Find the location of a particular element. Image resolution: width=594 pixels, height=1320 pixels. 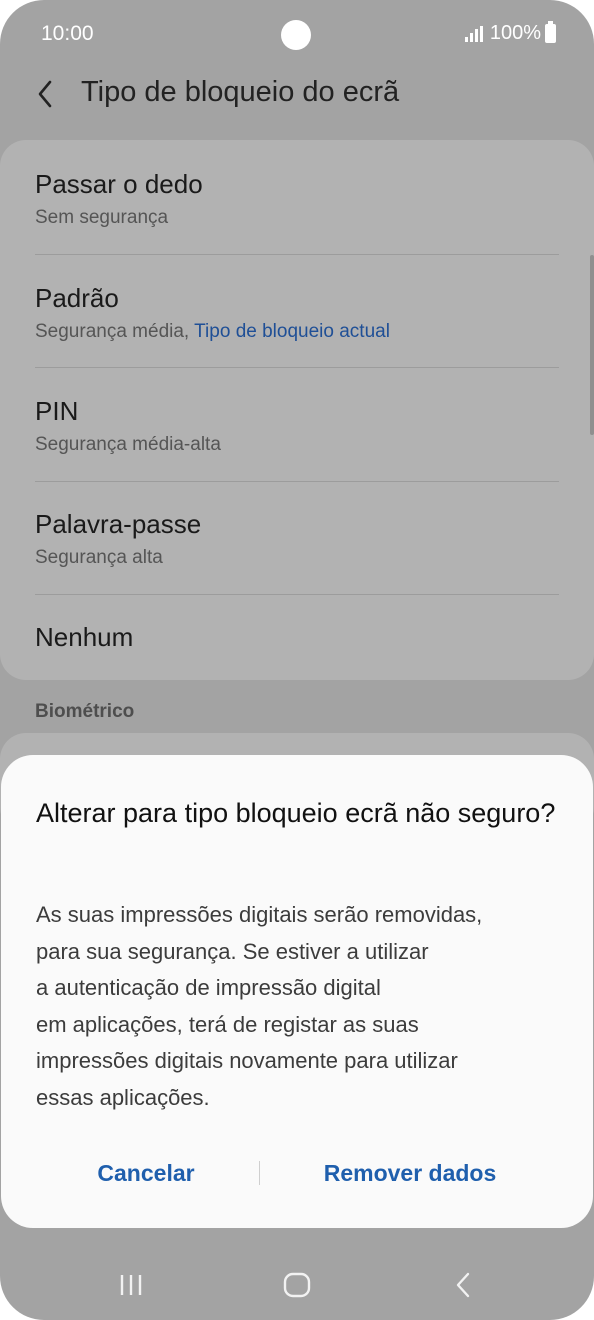

current-lock-type-label: Tipo de bloqueio actual is located at coordinates (292, 331).